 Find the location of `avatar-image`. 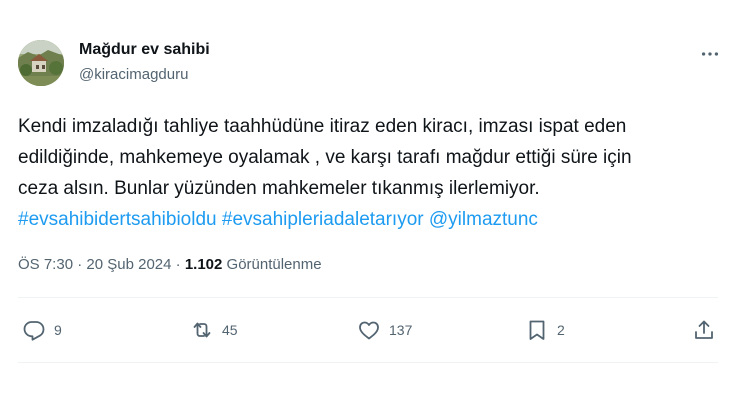

avatar-image is located at coordinates (41, 63).